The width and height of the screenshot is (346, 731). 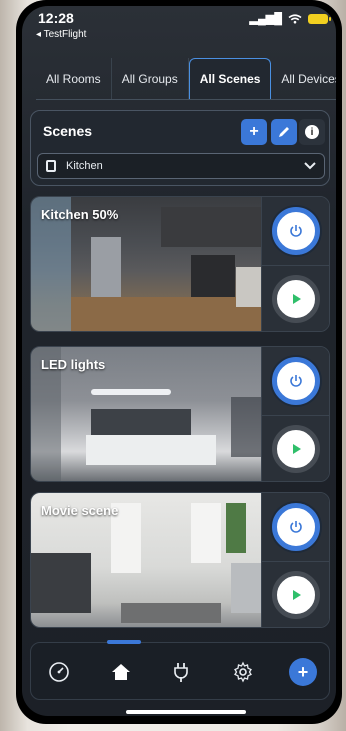 I want to click on tab-all-devices: All Devices, so click(x=303, y=78).